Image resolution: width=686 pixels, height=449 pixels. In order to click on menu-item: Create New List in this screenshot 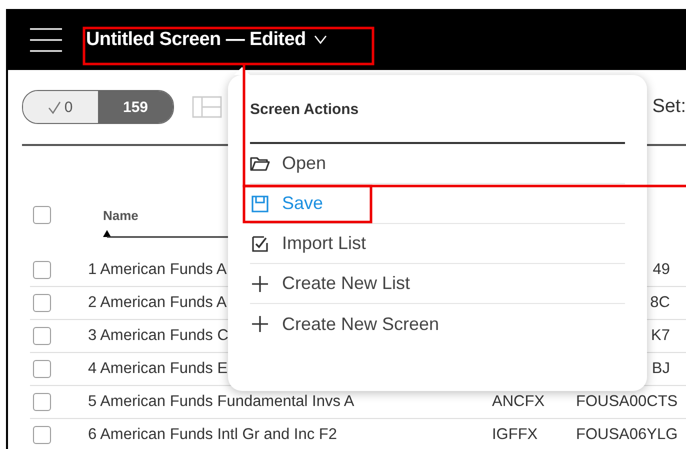, I will do `click(437, 284)`.